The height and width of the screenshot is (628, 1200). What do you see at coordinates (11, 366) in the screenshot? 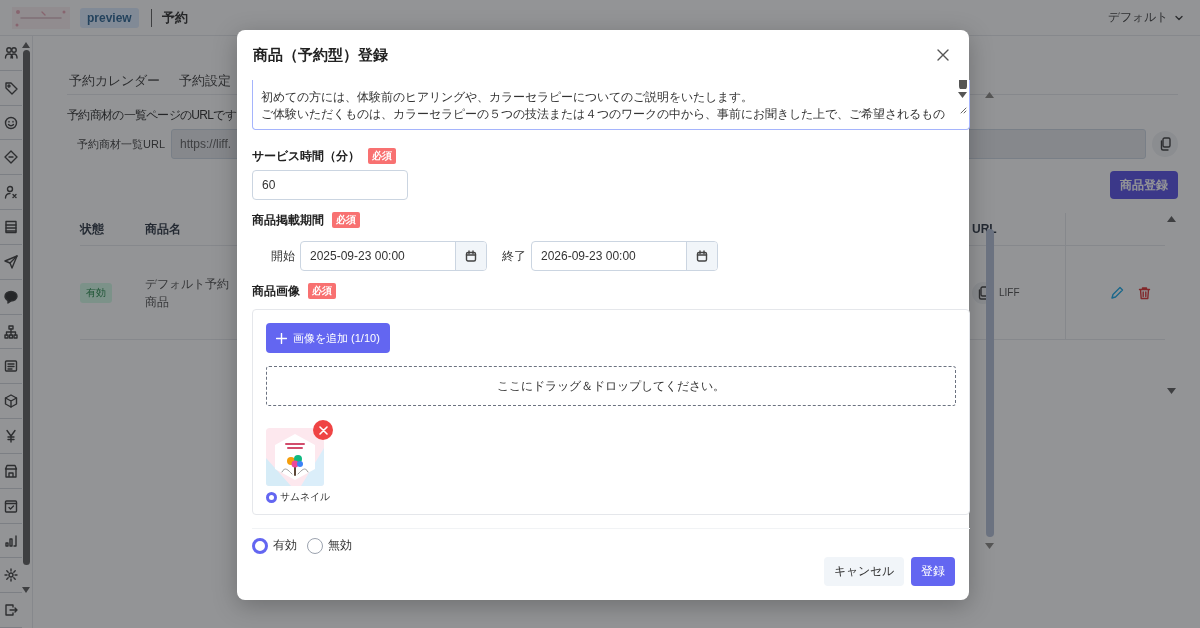
I see `document-icon` at bounding box center [11, 366].